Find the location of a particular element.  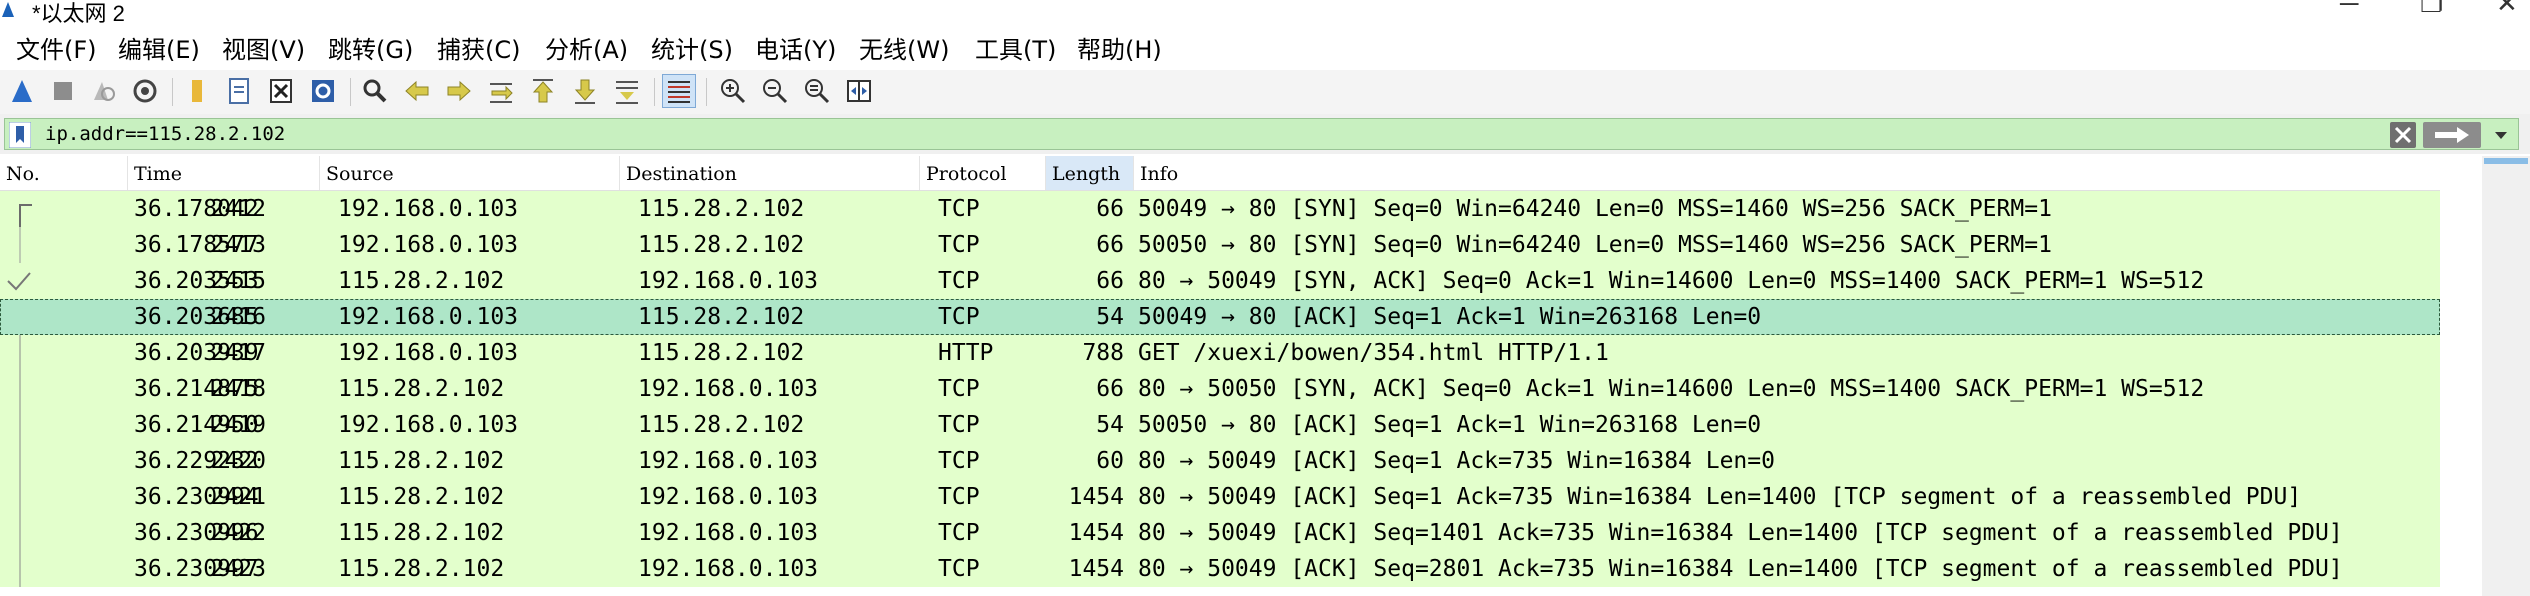

go-to-packet-button is located at coordinates (501, 91).